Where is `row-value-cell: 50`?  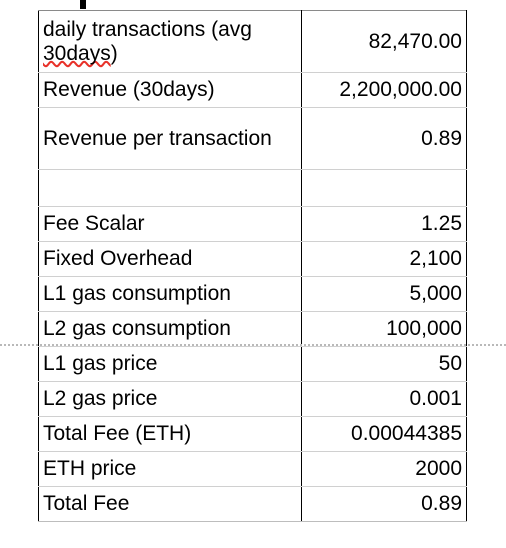 row-value-cell: 50 is located at coordinates (384, 364).